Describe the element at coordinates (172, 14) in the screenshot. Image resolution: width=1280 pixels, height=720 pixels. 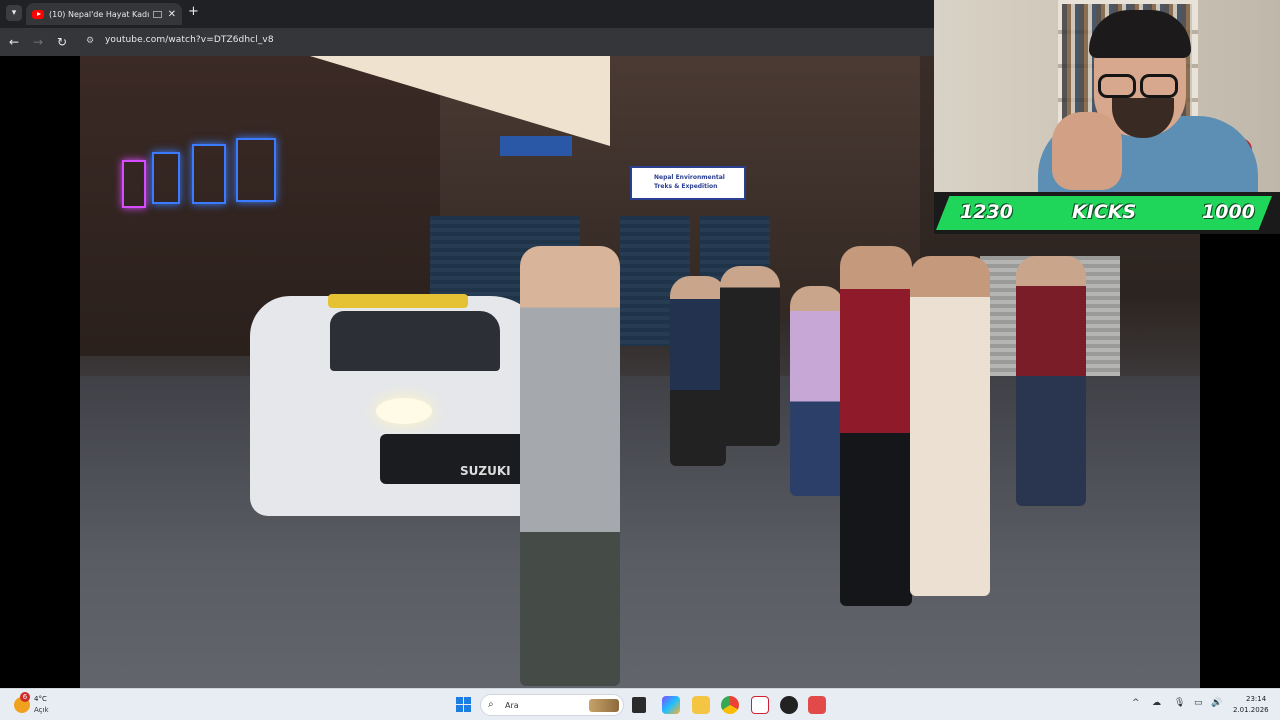
I see `close-tab-icon: ✕` at that location.